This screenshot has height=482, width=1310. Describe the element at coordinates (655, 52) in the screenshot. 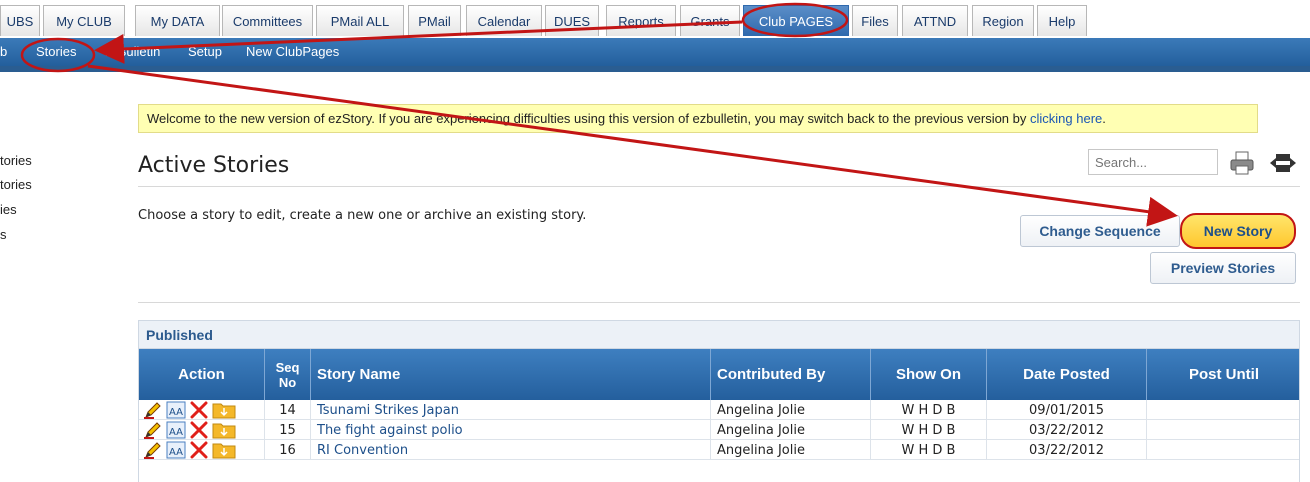

I see `sub-nav-bar: b Stories ezBulletin Setup New ClubPages` at that location.